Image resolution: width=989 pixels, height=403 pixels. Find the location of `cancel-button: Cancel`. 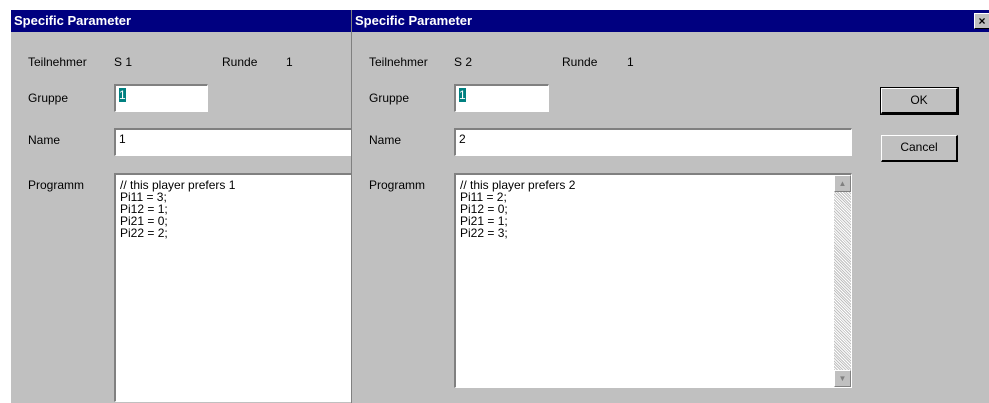

cancel-button: Cancel is located at coordinates (919, 148).